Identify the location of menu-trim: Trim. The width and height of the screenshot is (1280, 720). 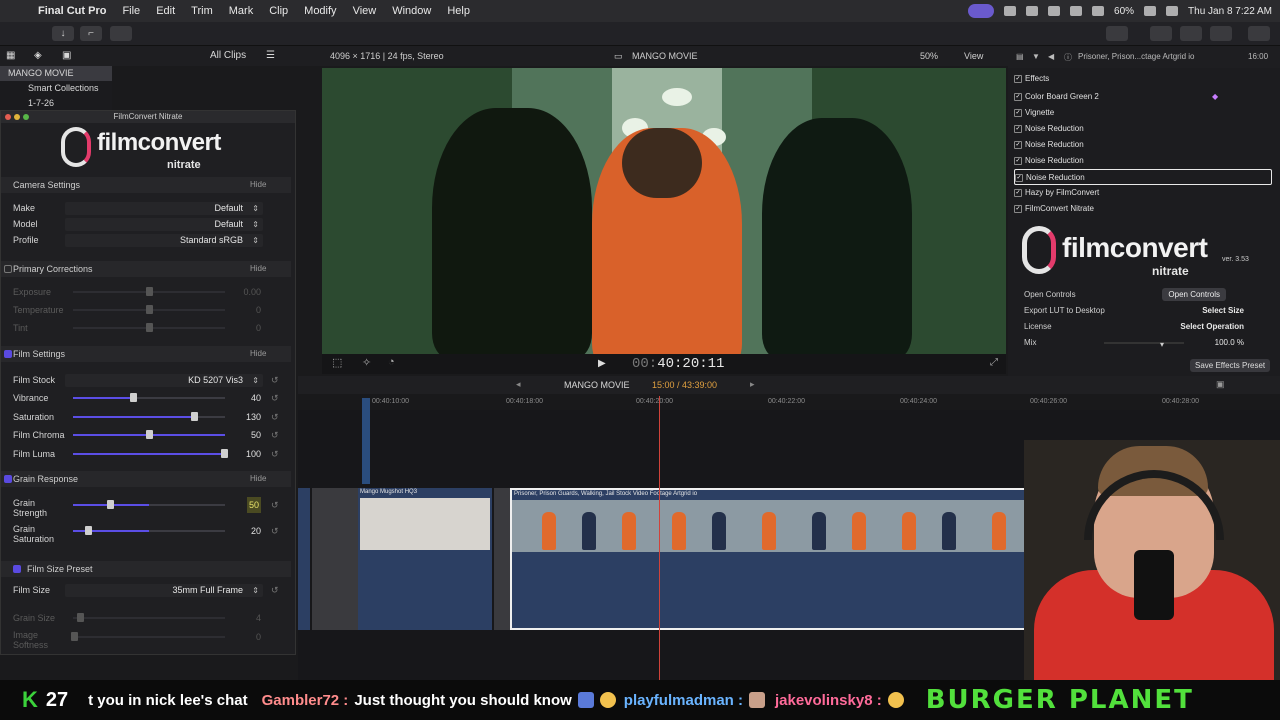
(202, 11).